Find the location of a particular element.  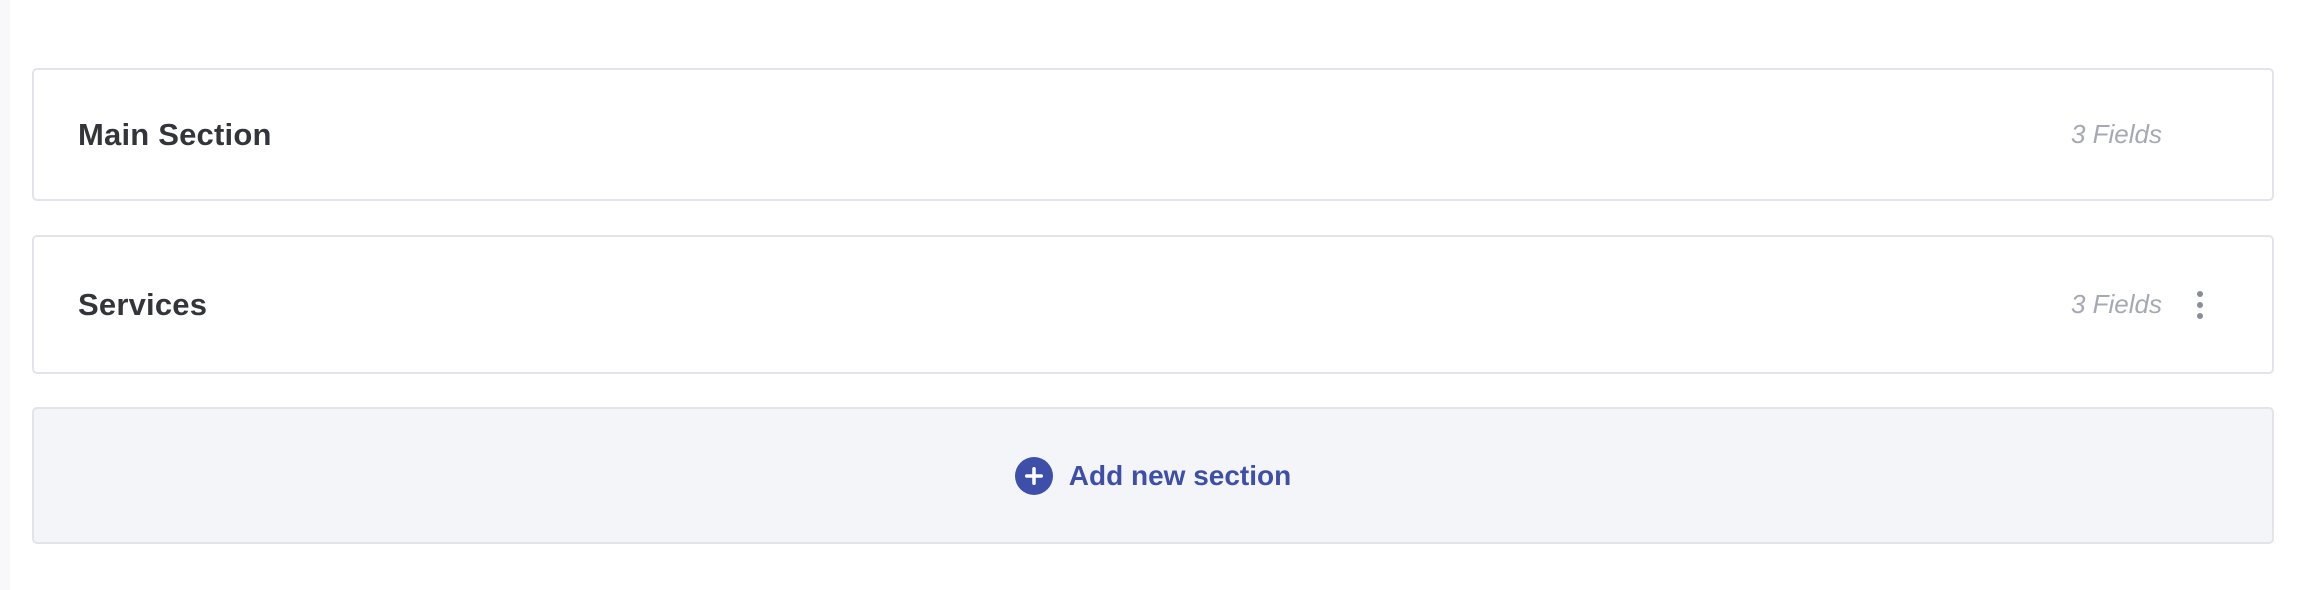

more-options-icon is located at coordinates (2200, 305).